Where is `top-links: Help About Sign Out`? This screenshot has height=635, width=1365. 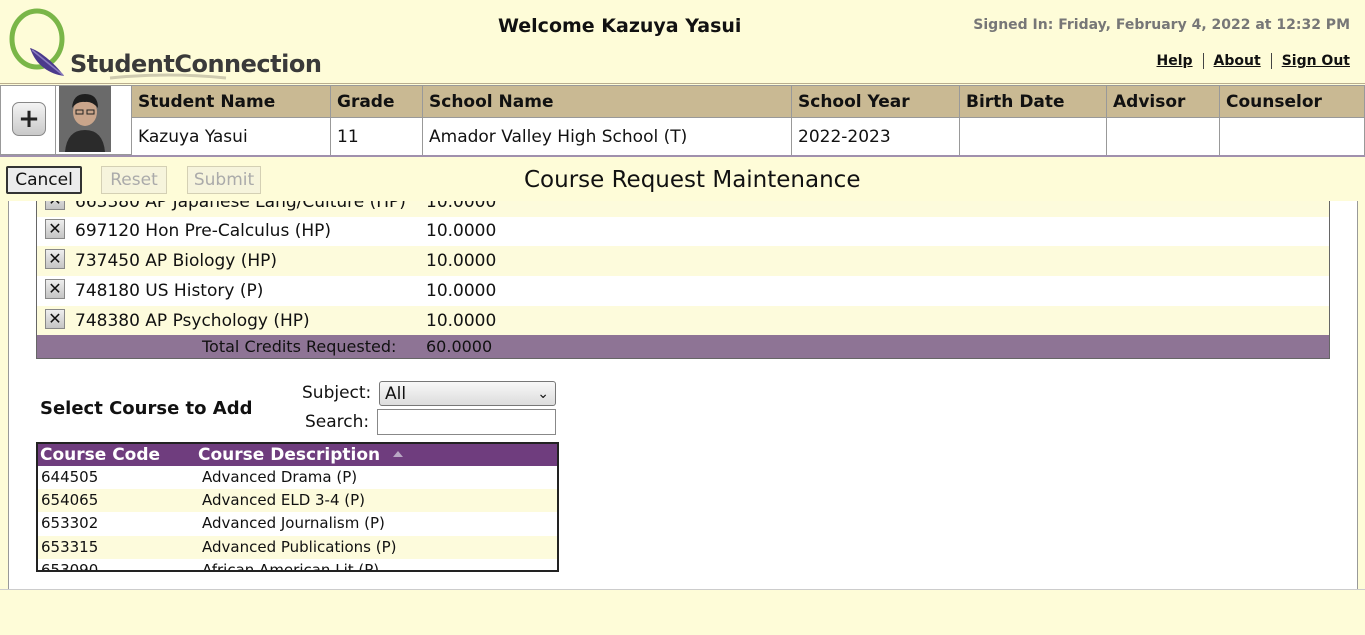
top-links: Help About Sign Out is located at coordinates (1253, 61).